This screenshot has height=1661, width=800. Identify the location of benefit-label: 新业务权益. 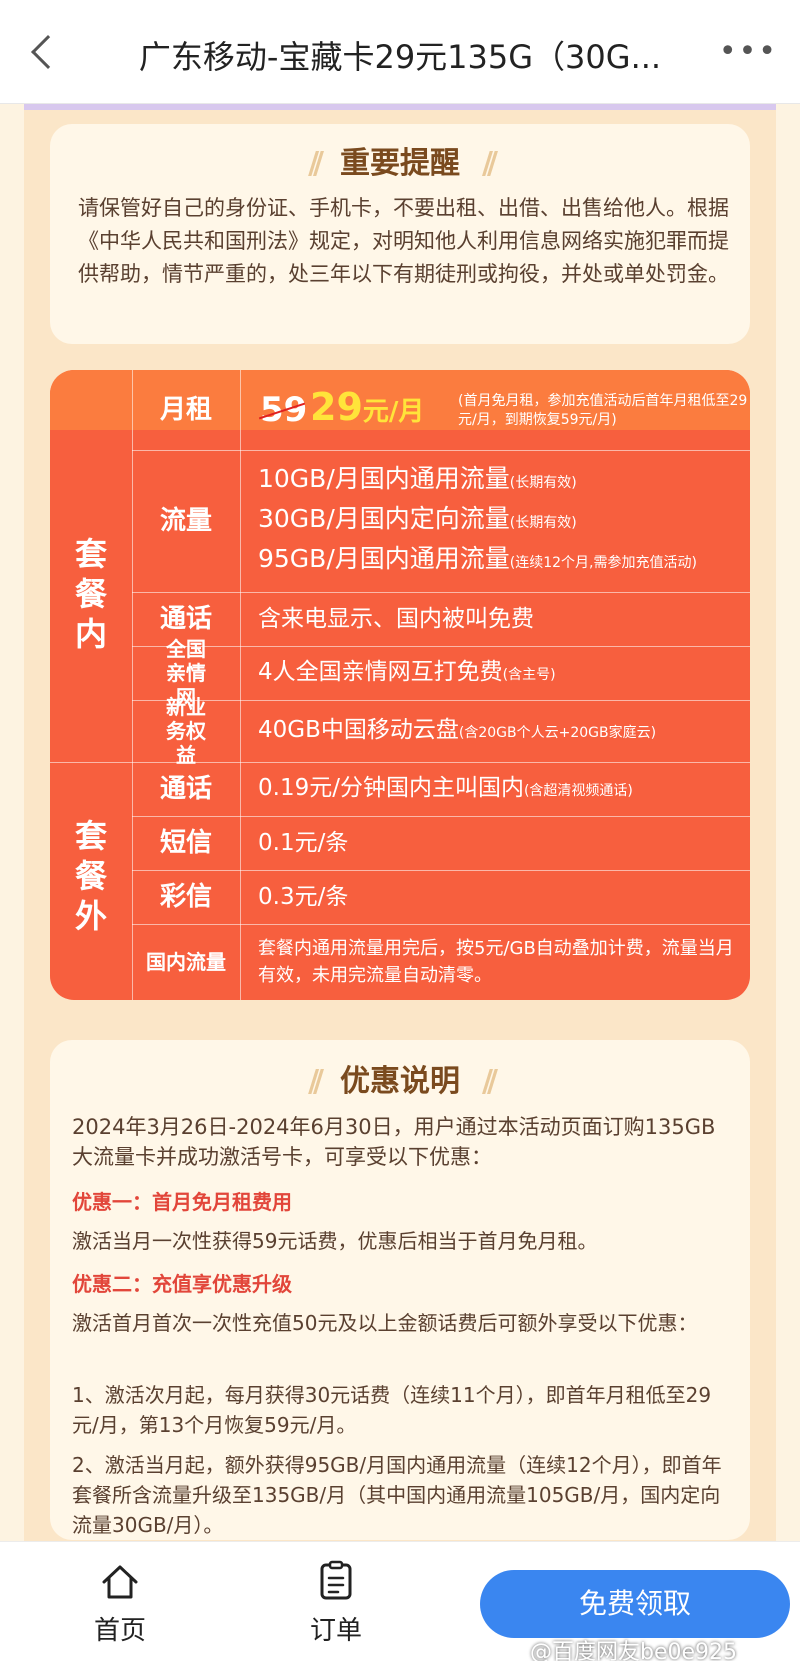
(186, 731).